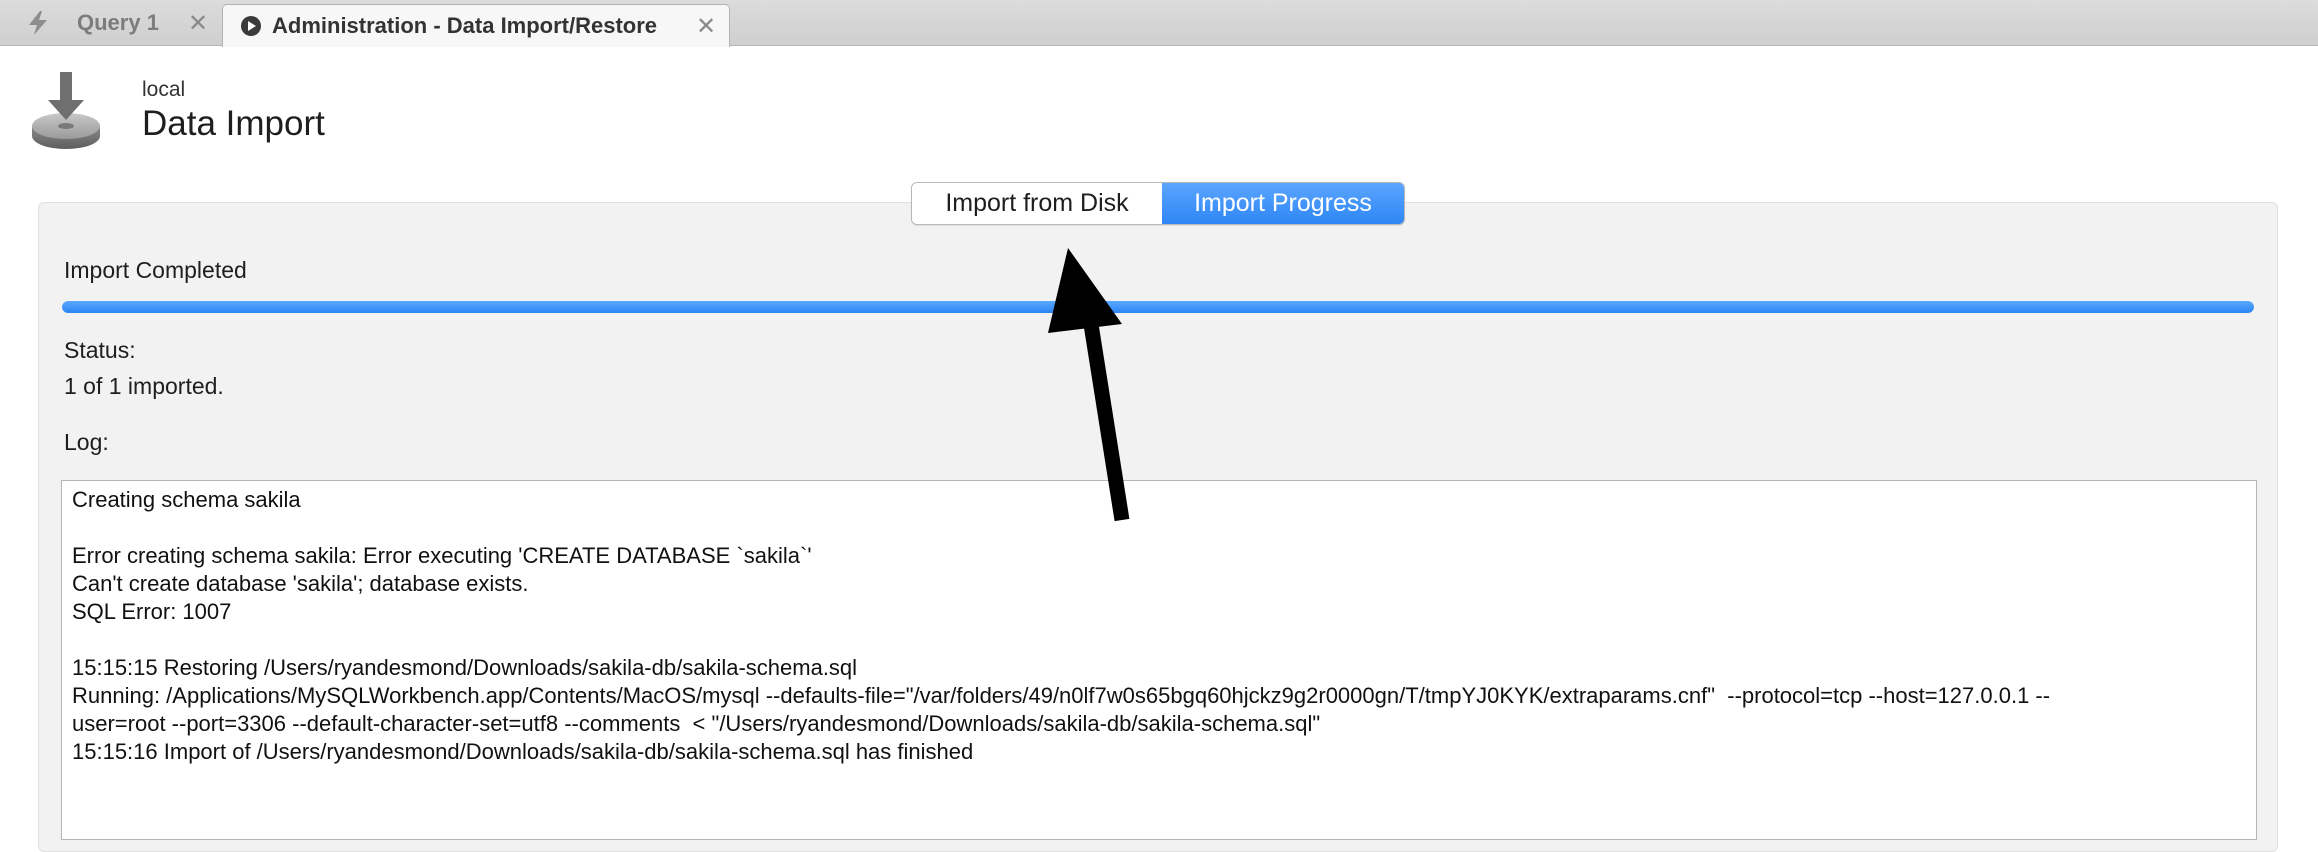 This screenshot has height=852, width=2318. I want to click on progress-heading: Import Completed, so click(155, 270).